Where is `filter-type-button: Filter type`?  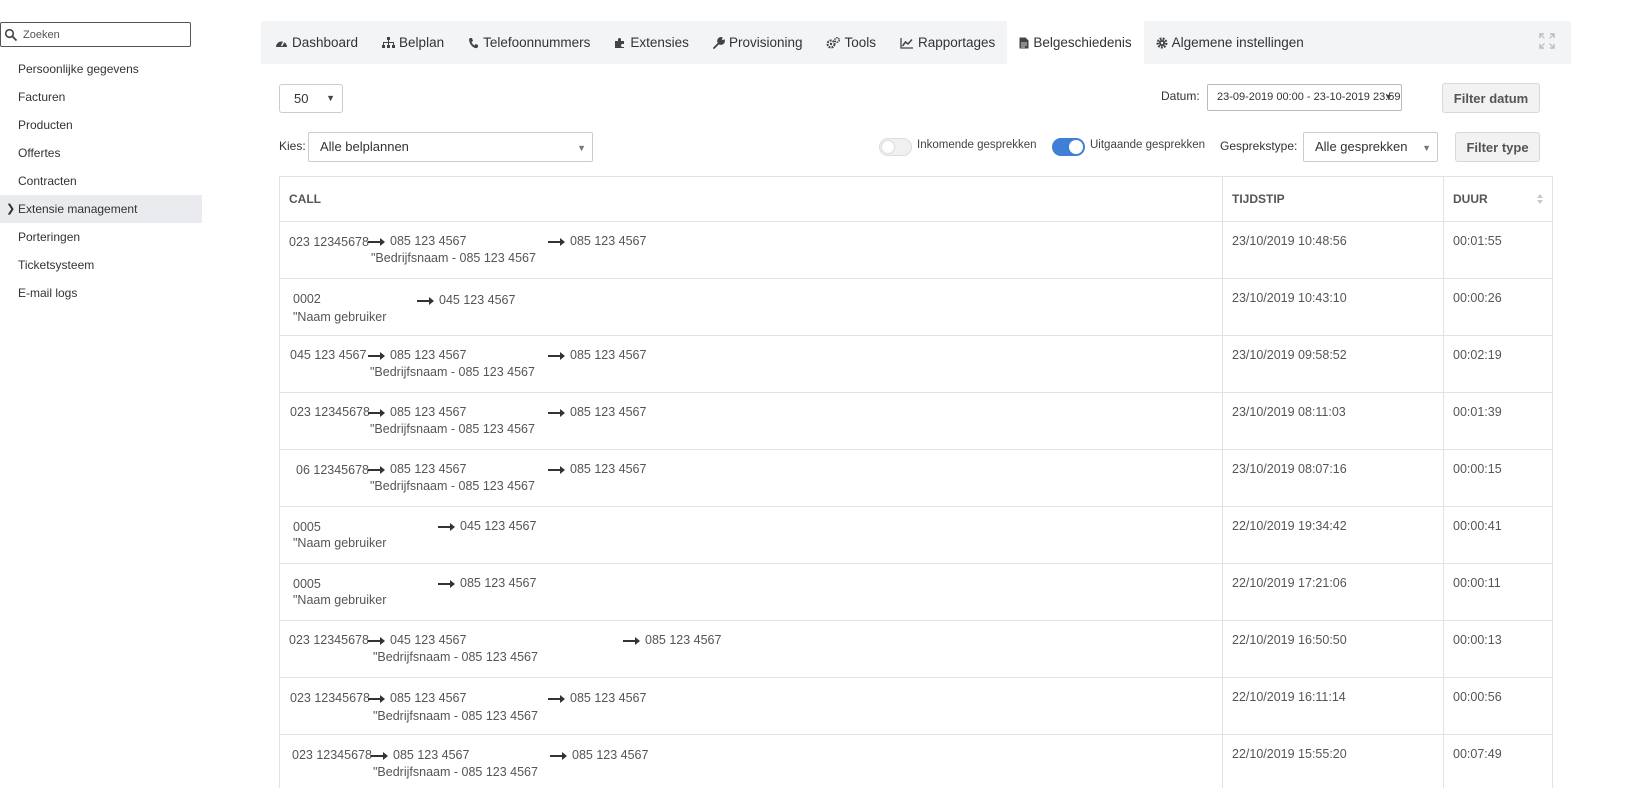 filter-type-button: Filter type is located at coordinates (1497, 147).